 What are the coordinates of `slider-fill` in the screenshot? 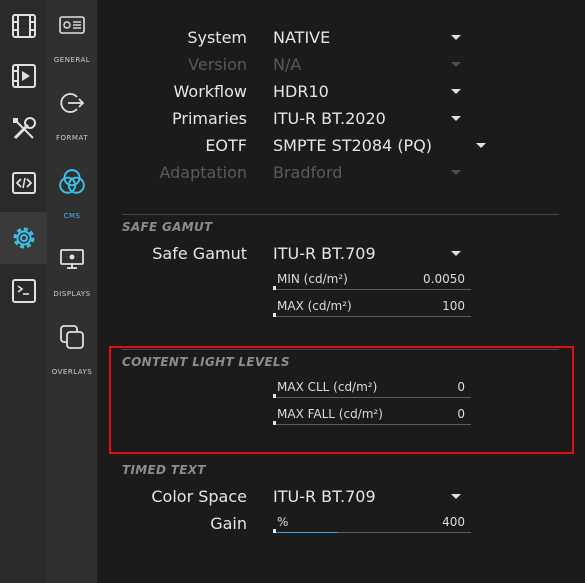 It's located at (306, 532).